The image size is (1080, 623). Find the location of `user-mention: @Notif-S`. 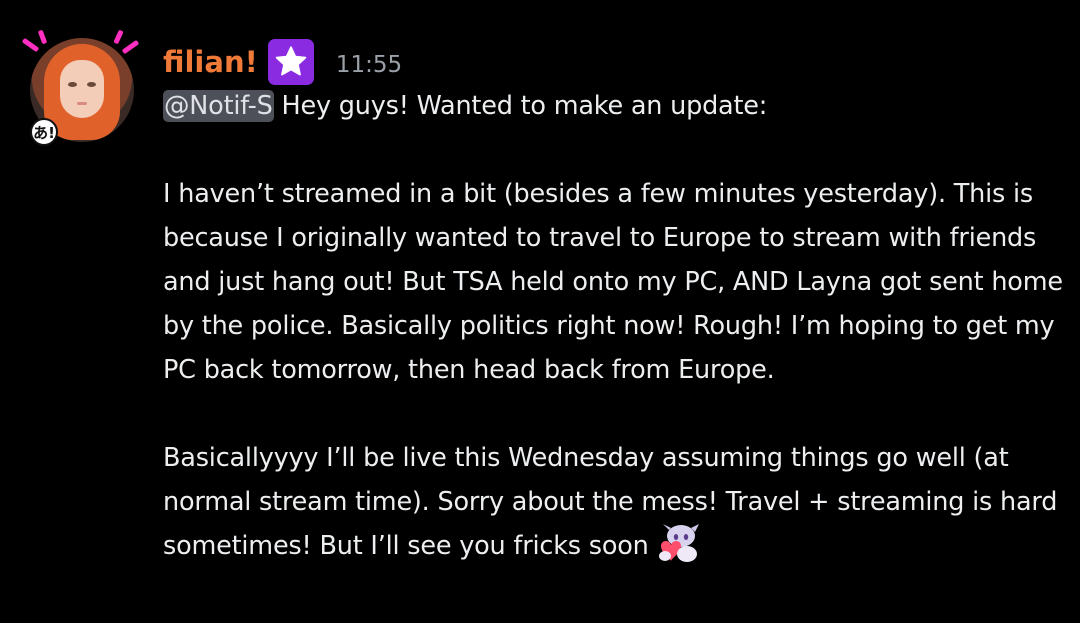

user-mention: @Notif-S is located at coordinates (218, 106).